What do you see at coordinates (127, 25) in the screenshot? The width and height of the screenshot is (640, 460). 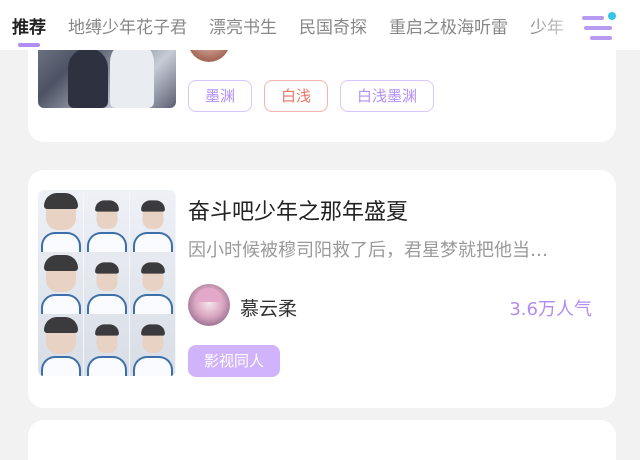 I see `tab-hanako-kun: 地缚少年花子君` at bounding box center [127, 25].